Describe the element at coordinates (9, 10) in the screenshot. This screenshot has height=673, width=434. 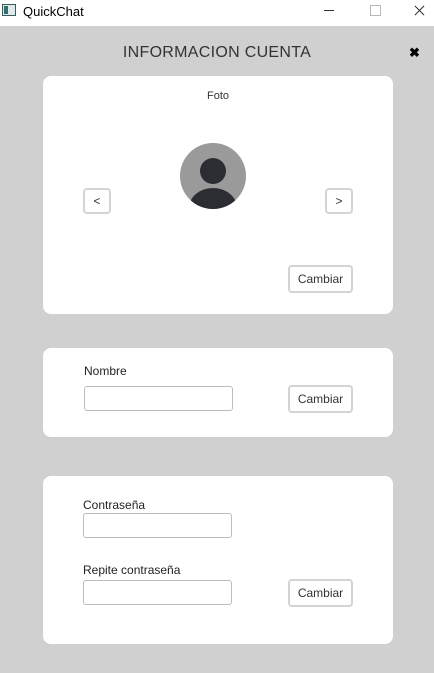
I see `app-window-icon` at that location.